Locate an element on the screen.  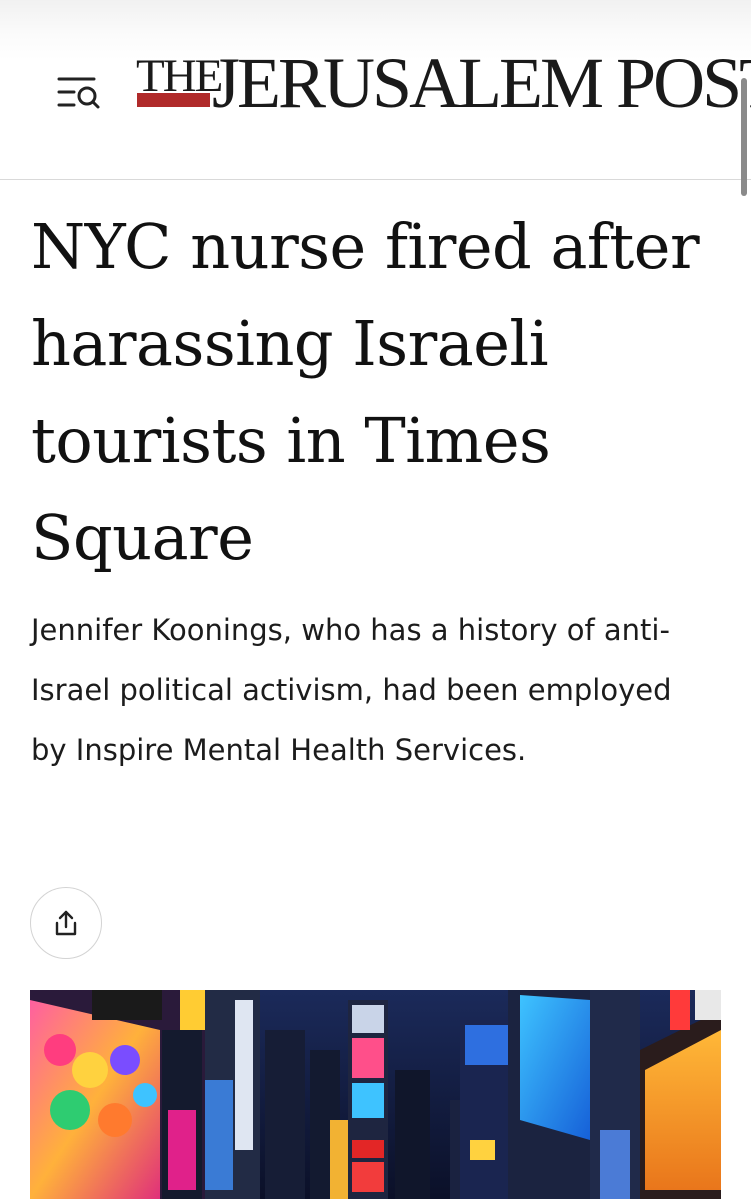
logo-red-bar is located at coordinates (173, 100).